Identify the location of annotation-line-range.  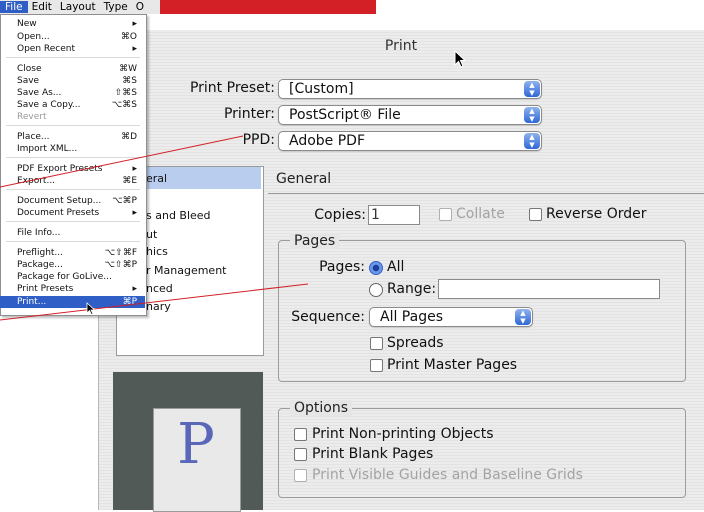
(154, 302).